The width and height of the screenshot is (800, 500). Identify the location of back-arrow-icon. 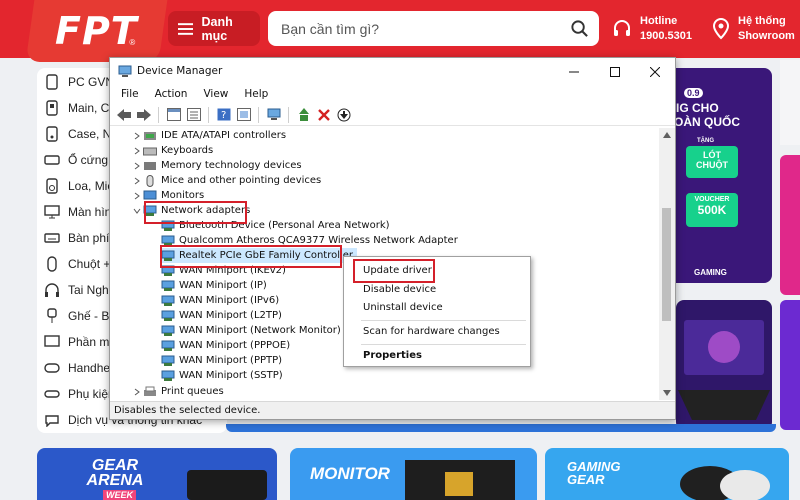
(123, 114).